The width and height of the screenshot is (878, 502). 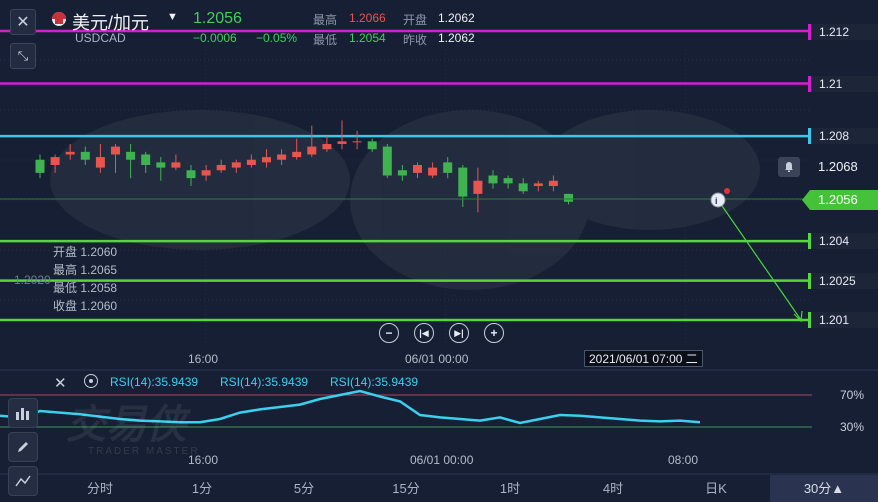 I want to click on draw-line-button, so click(x=23, y=481).